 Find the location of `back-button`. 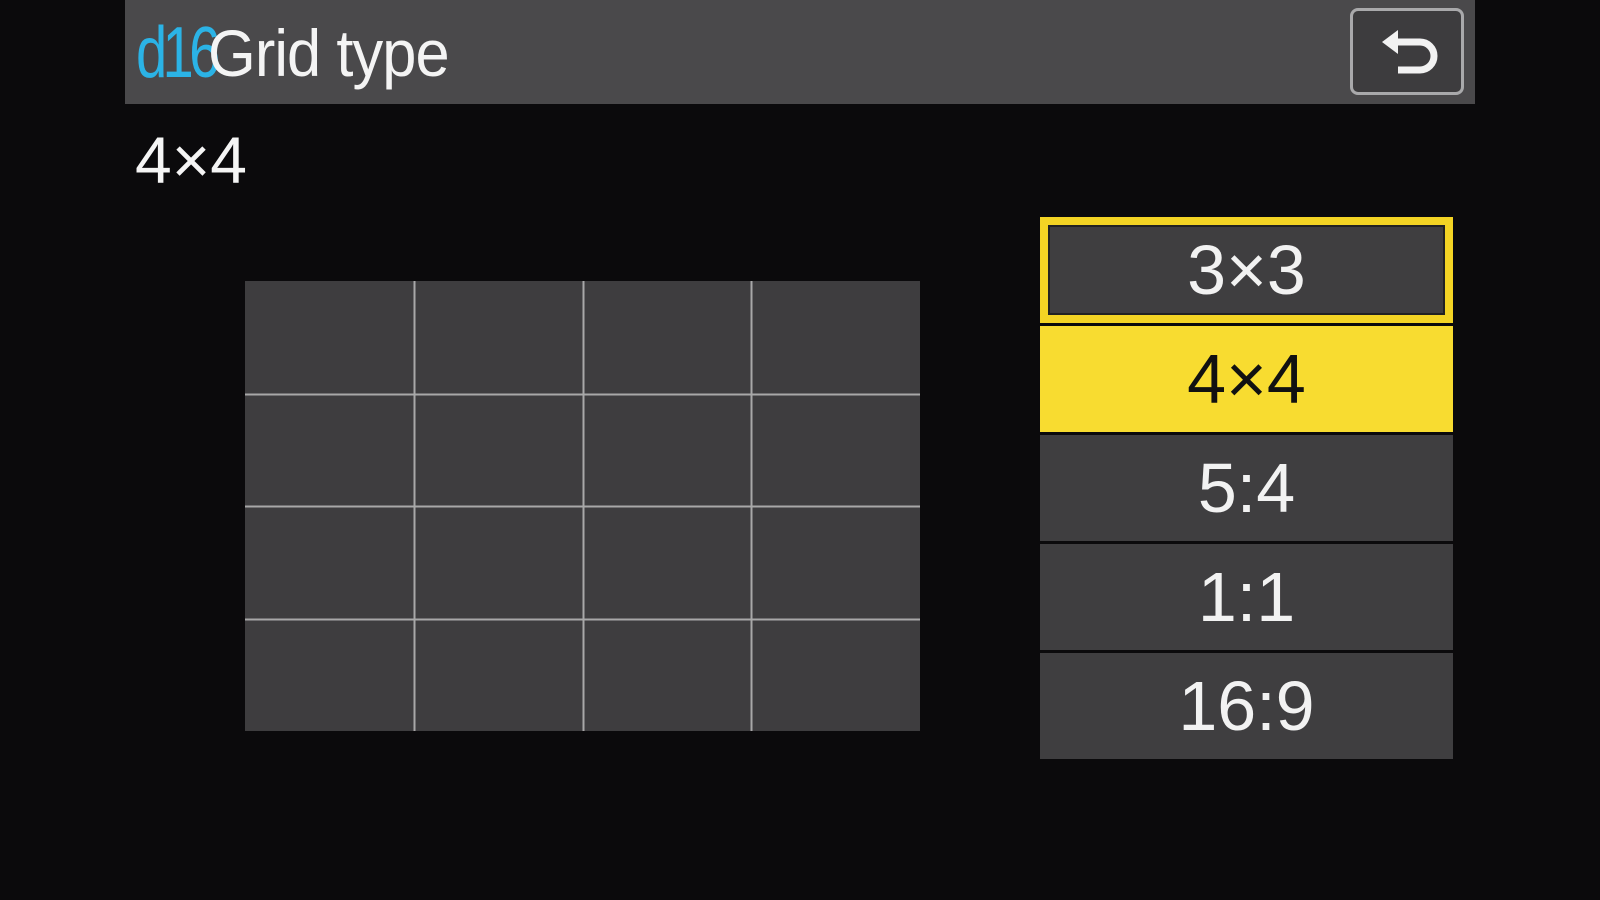

back-button is located at coordinates (1407, 51).